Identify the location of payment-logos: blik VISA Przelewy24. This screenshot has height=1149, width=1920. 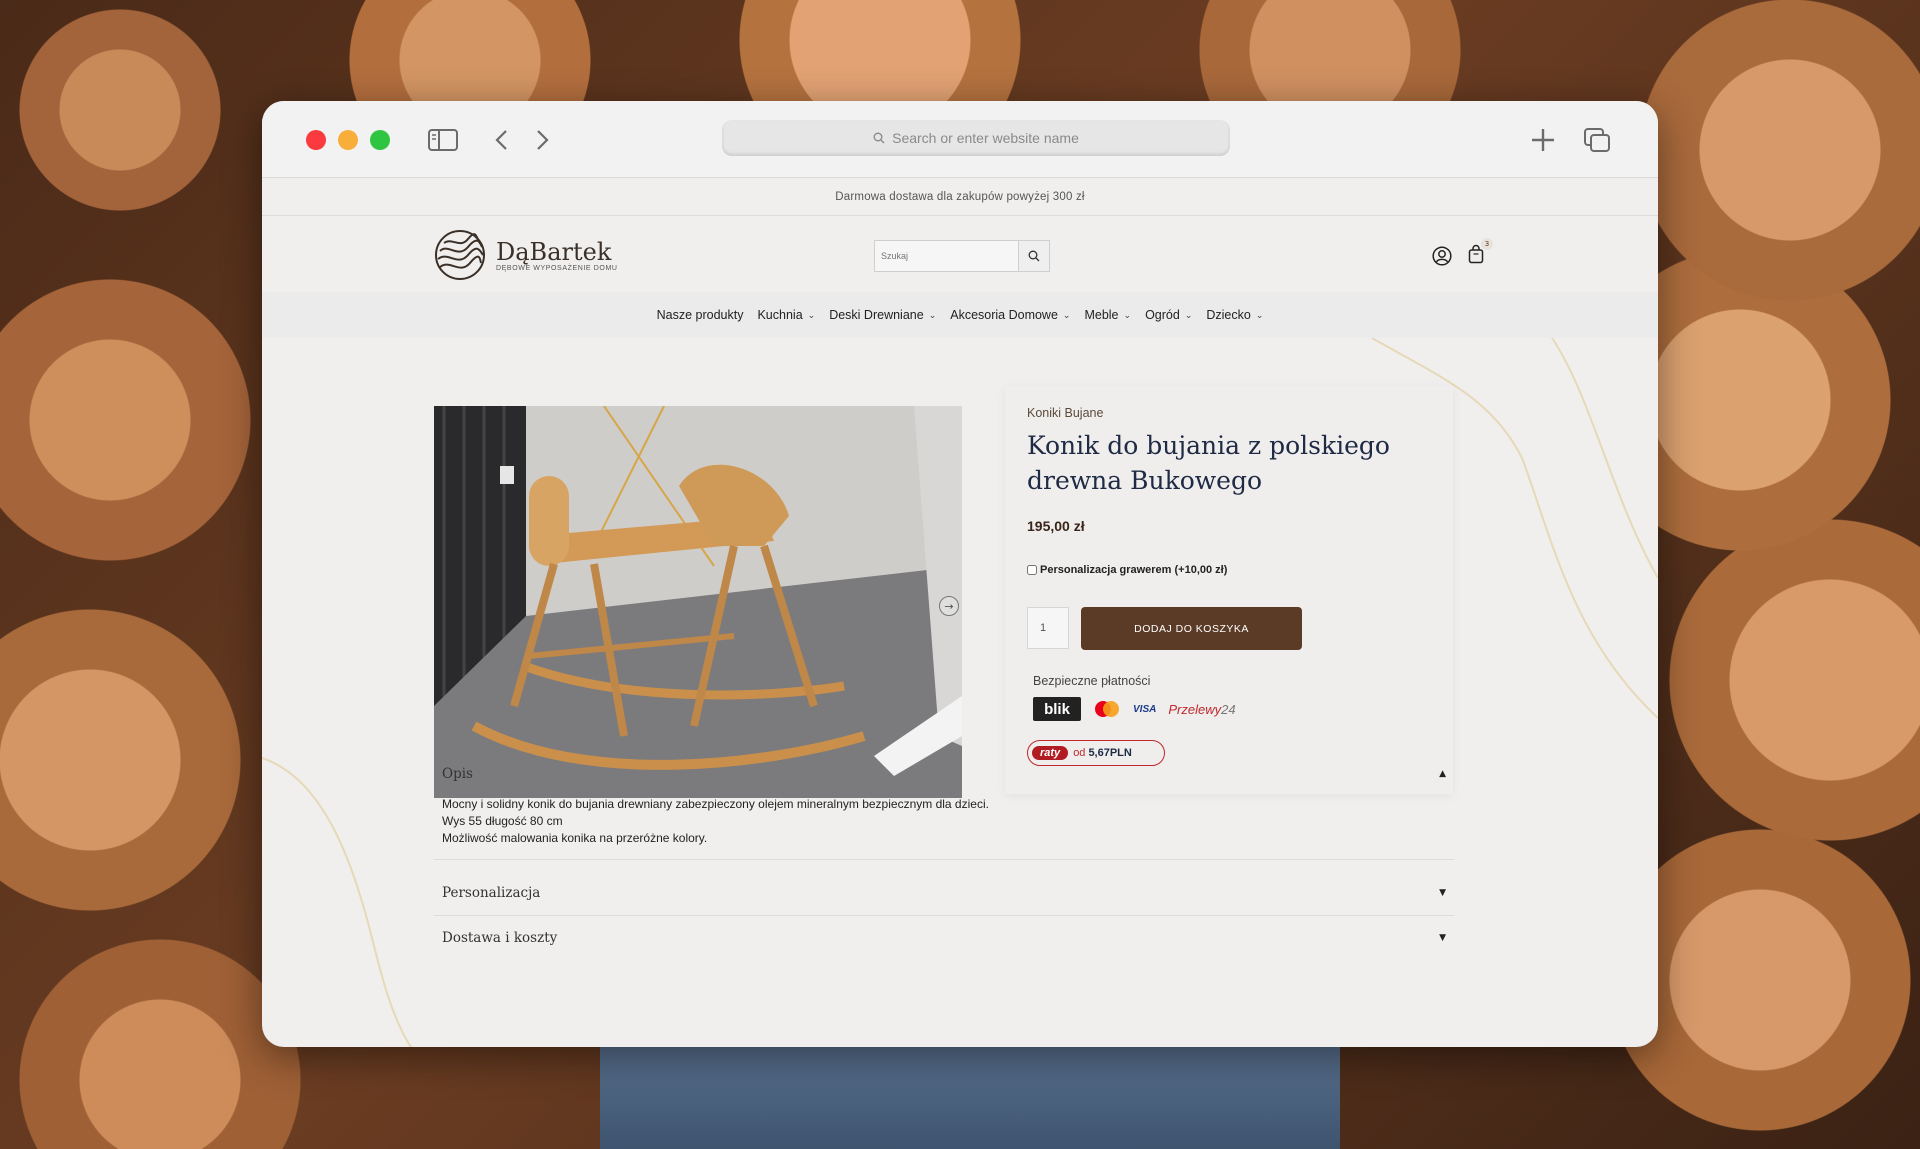
(1134, 709).